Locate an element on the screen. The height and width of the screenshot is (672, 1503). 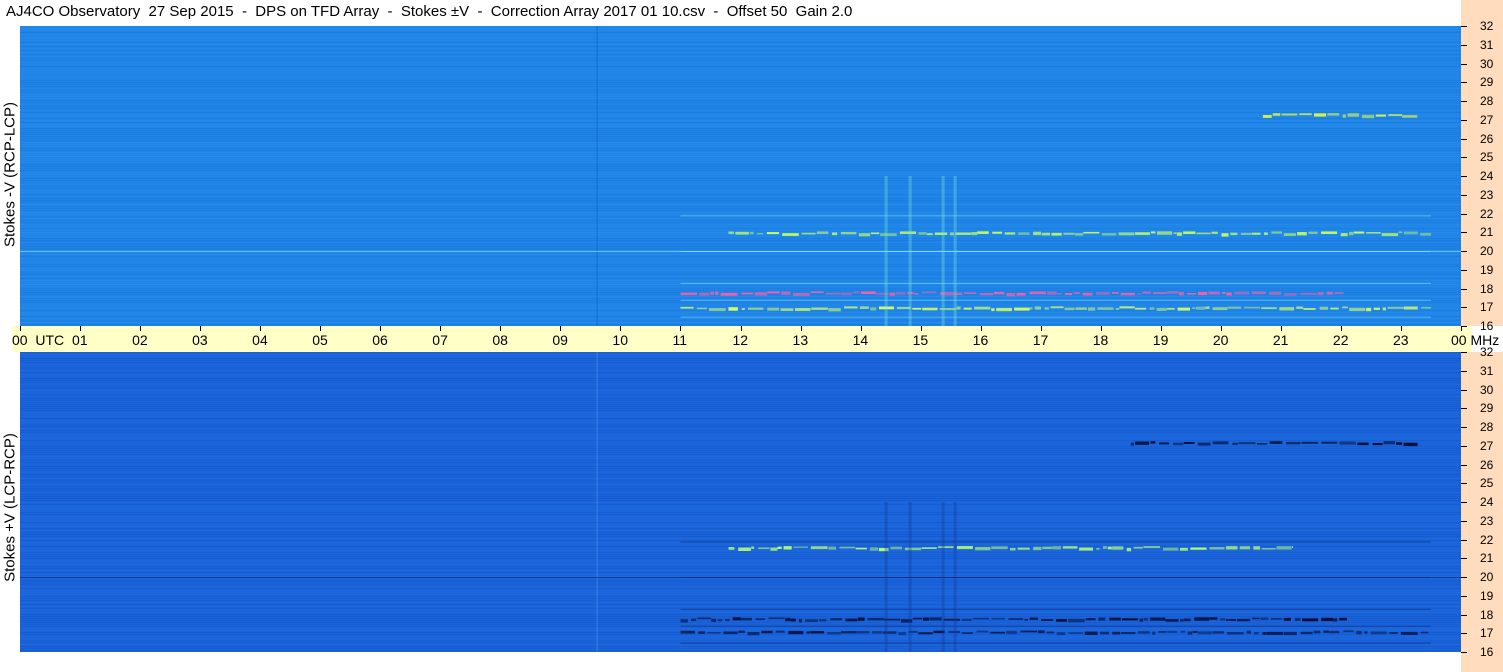
freq-tick-label: 26 is located at coordinates (1487, 138).